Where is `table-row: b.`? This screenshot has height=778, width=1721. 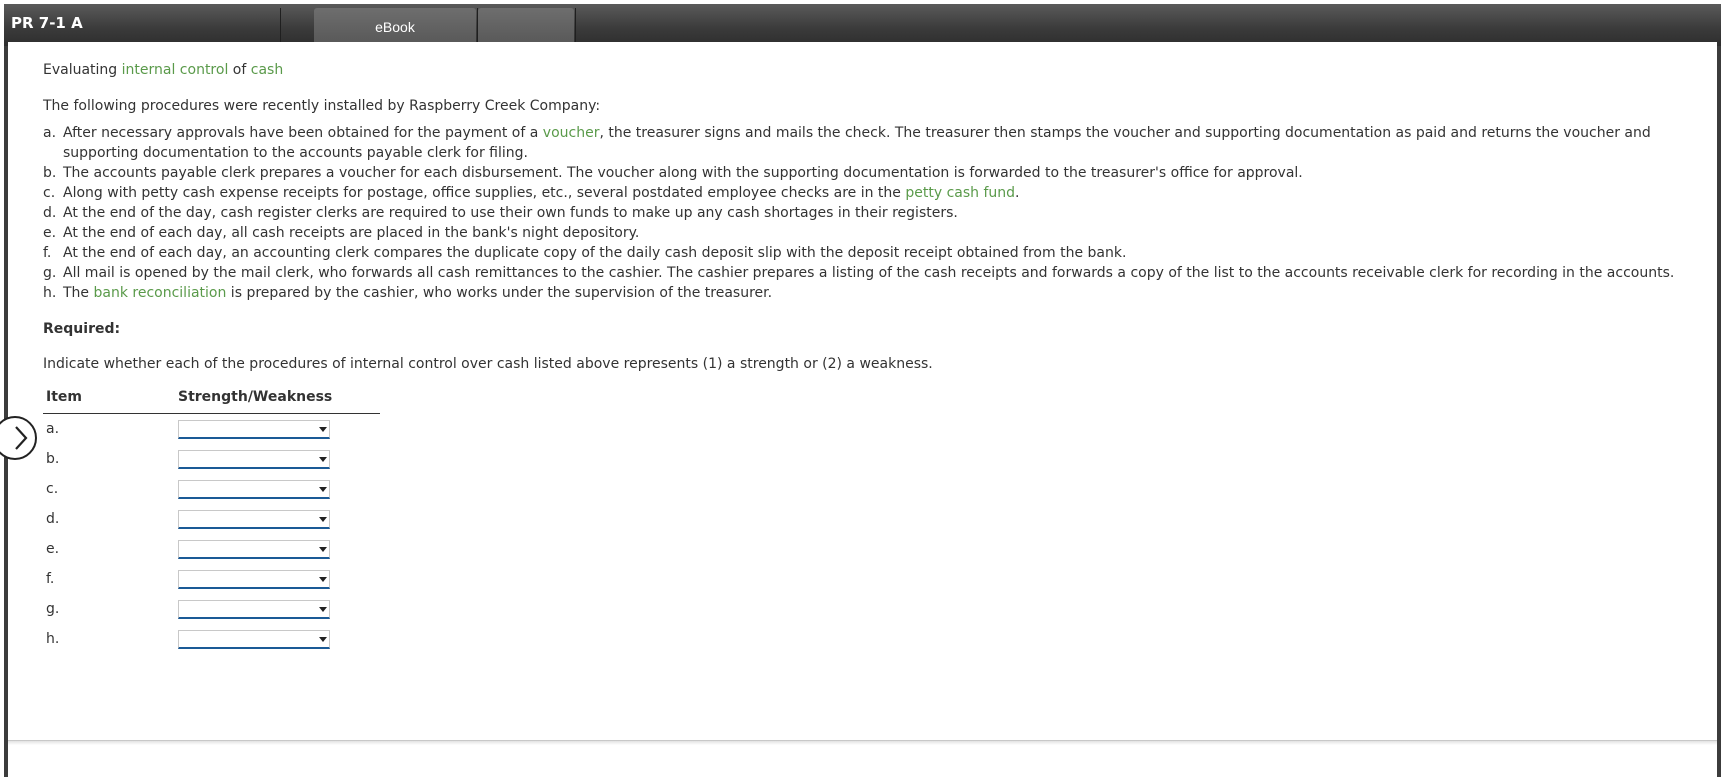 table-row: b. is located at coordinates (211, 459).